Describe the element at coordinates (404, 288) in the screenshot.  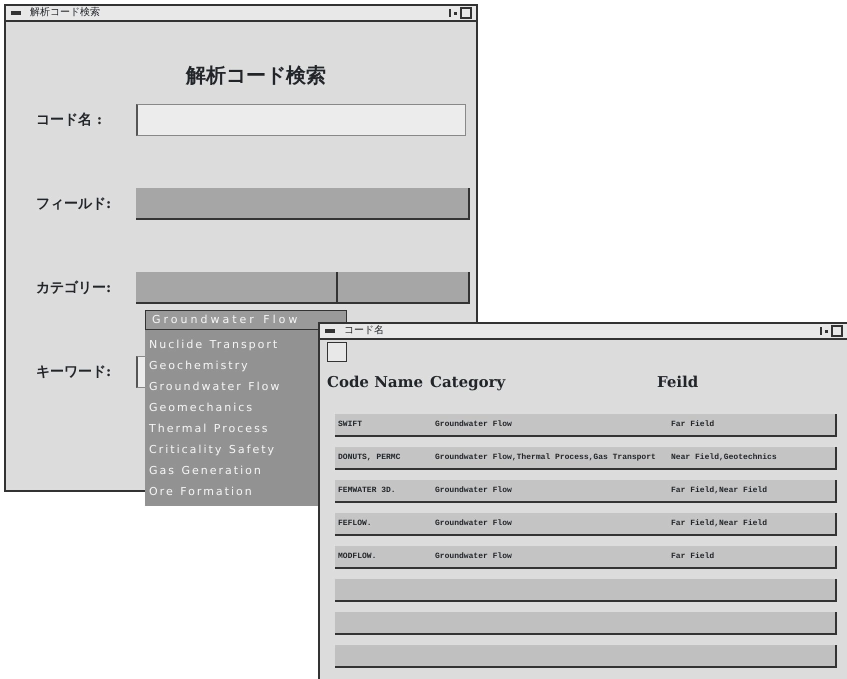
I see `dropdown-button` at that location.